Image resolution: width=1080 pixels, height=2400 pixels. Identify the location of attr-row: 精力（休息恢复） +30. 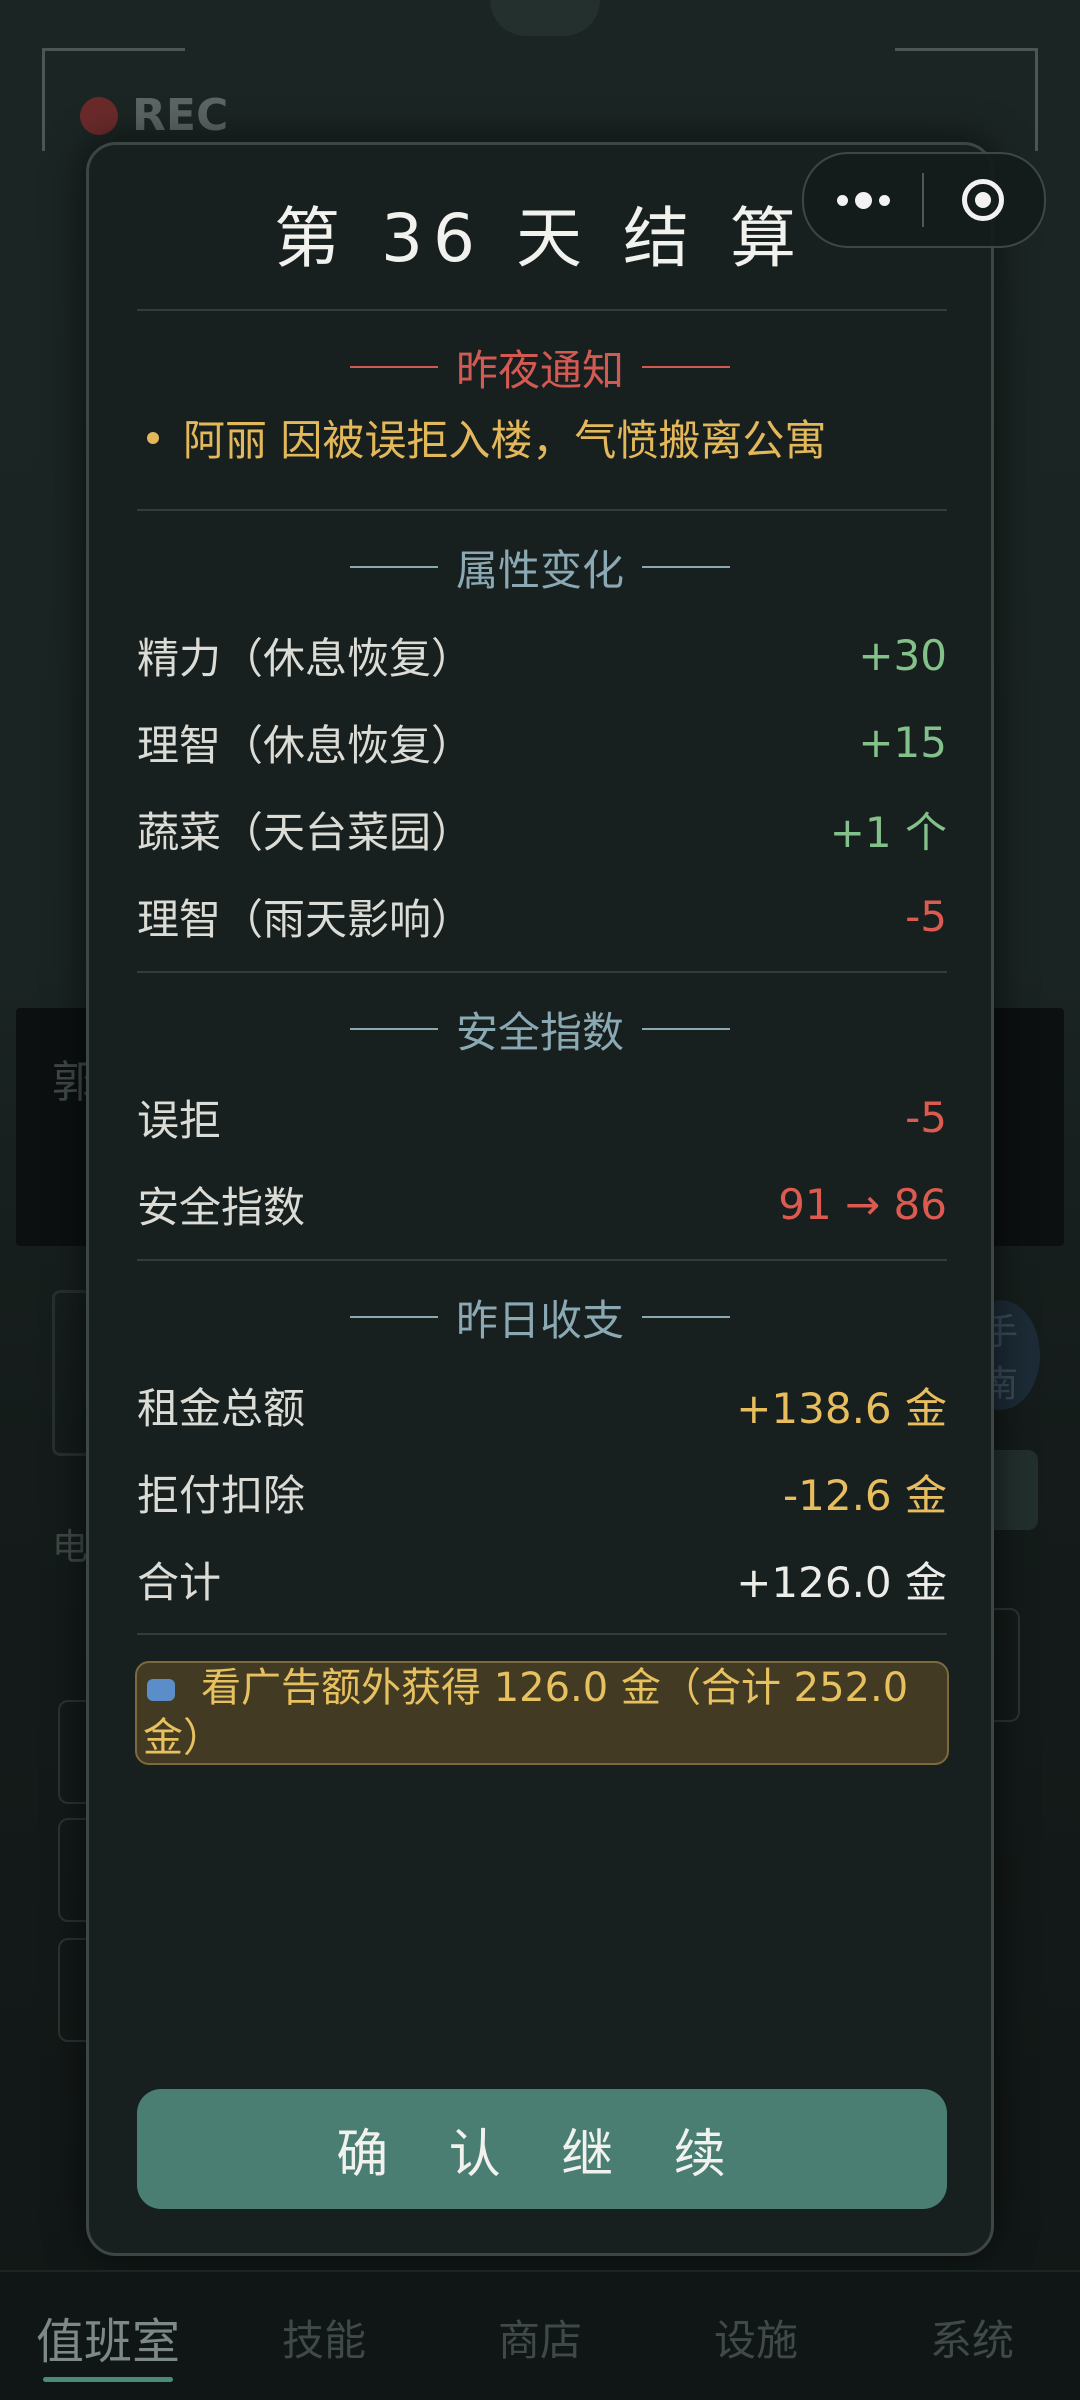
(542, 655).